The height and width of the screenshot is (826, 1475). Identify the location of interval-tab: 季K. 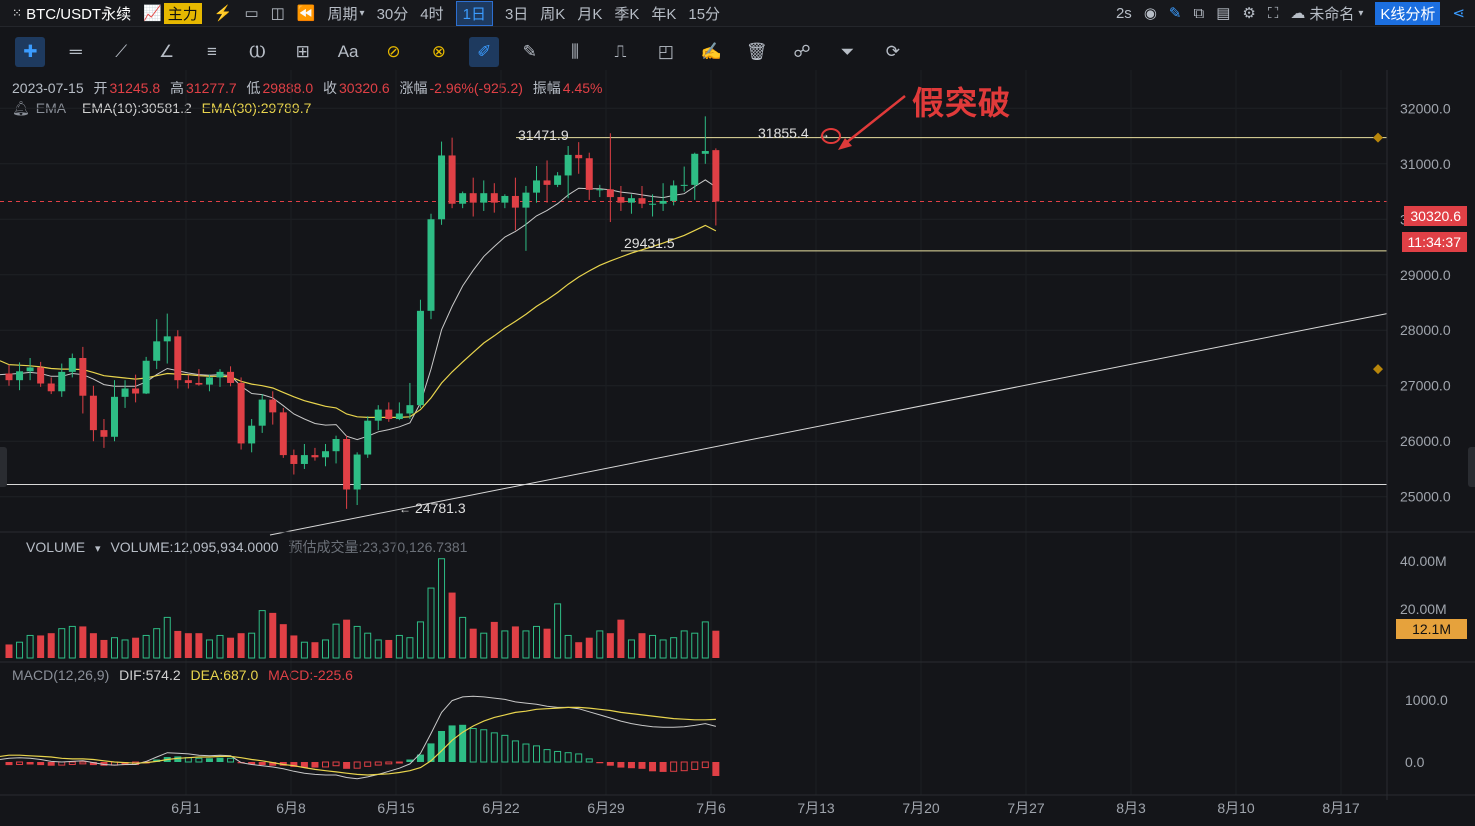
(626, 13).